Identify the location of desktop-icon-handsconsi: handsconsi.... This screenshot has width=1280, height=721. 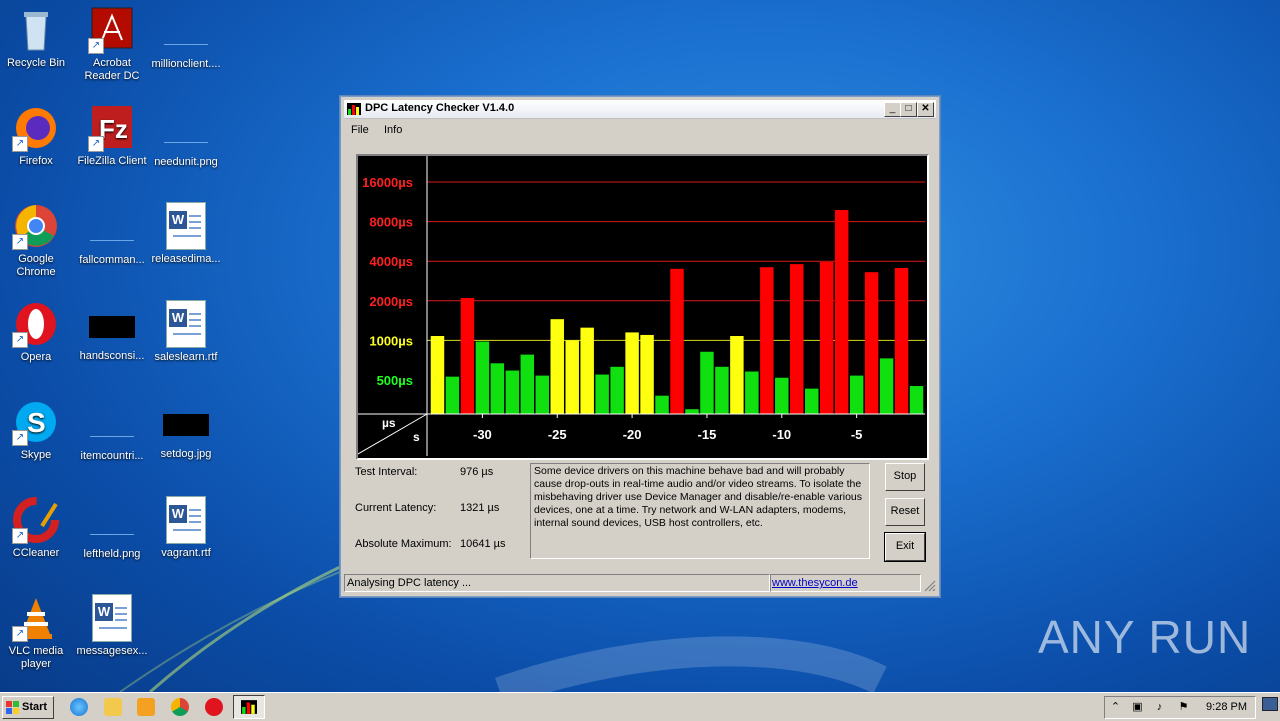
(112, 331).